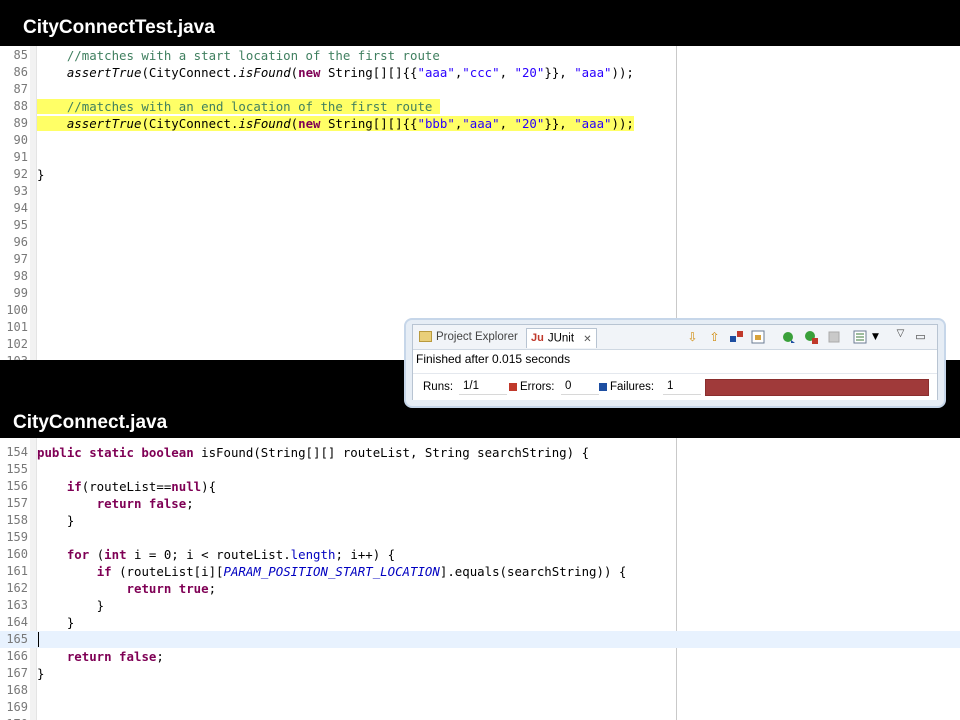 The image size is (960, 720). Describe the element at coordinates (480, 242) in the screenshot. I see `code-line: 96` at that location.